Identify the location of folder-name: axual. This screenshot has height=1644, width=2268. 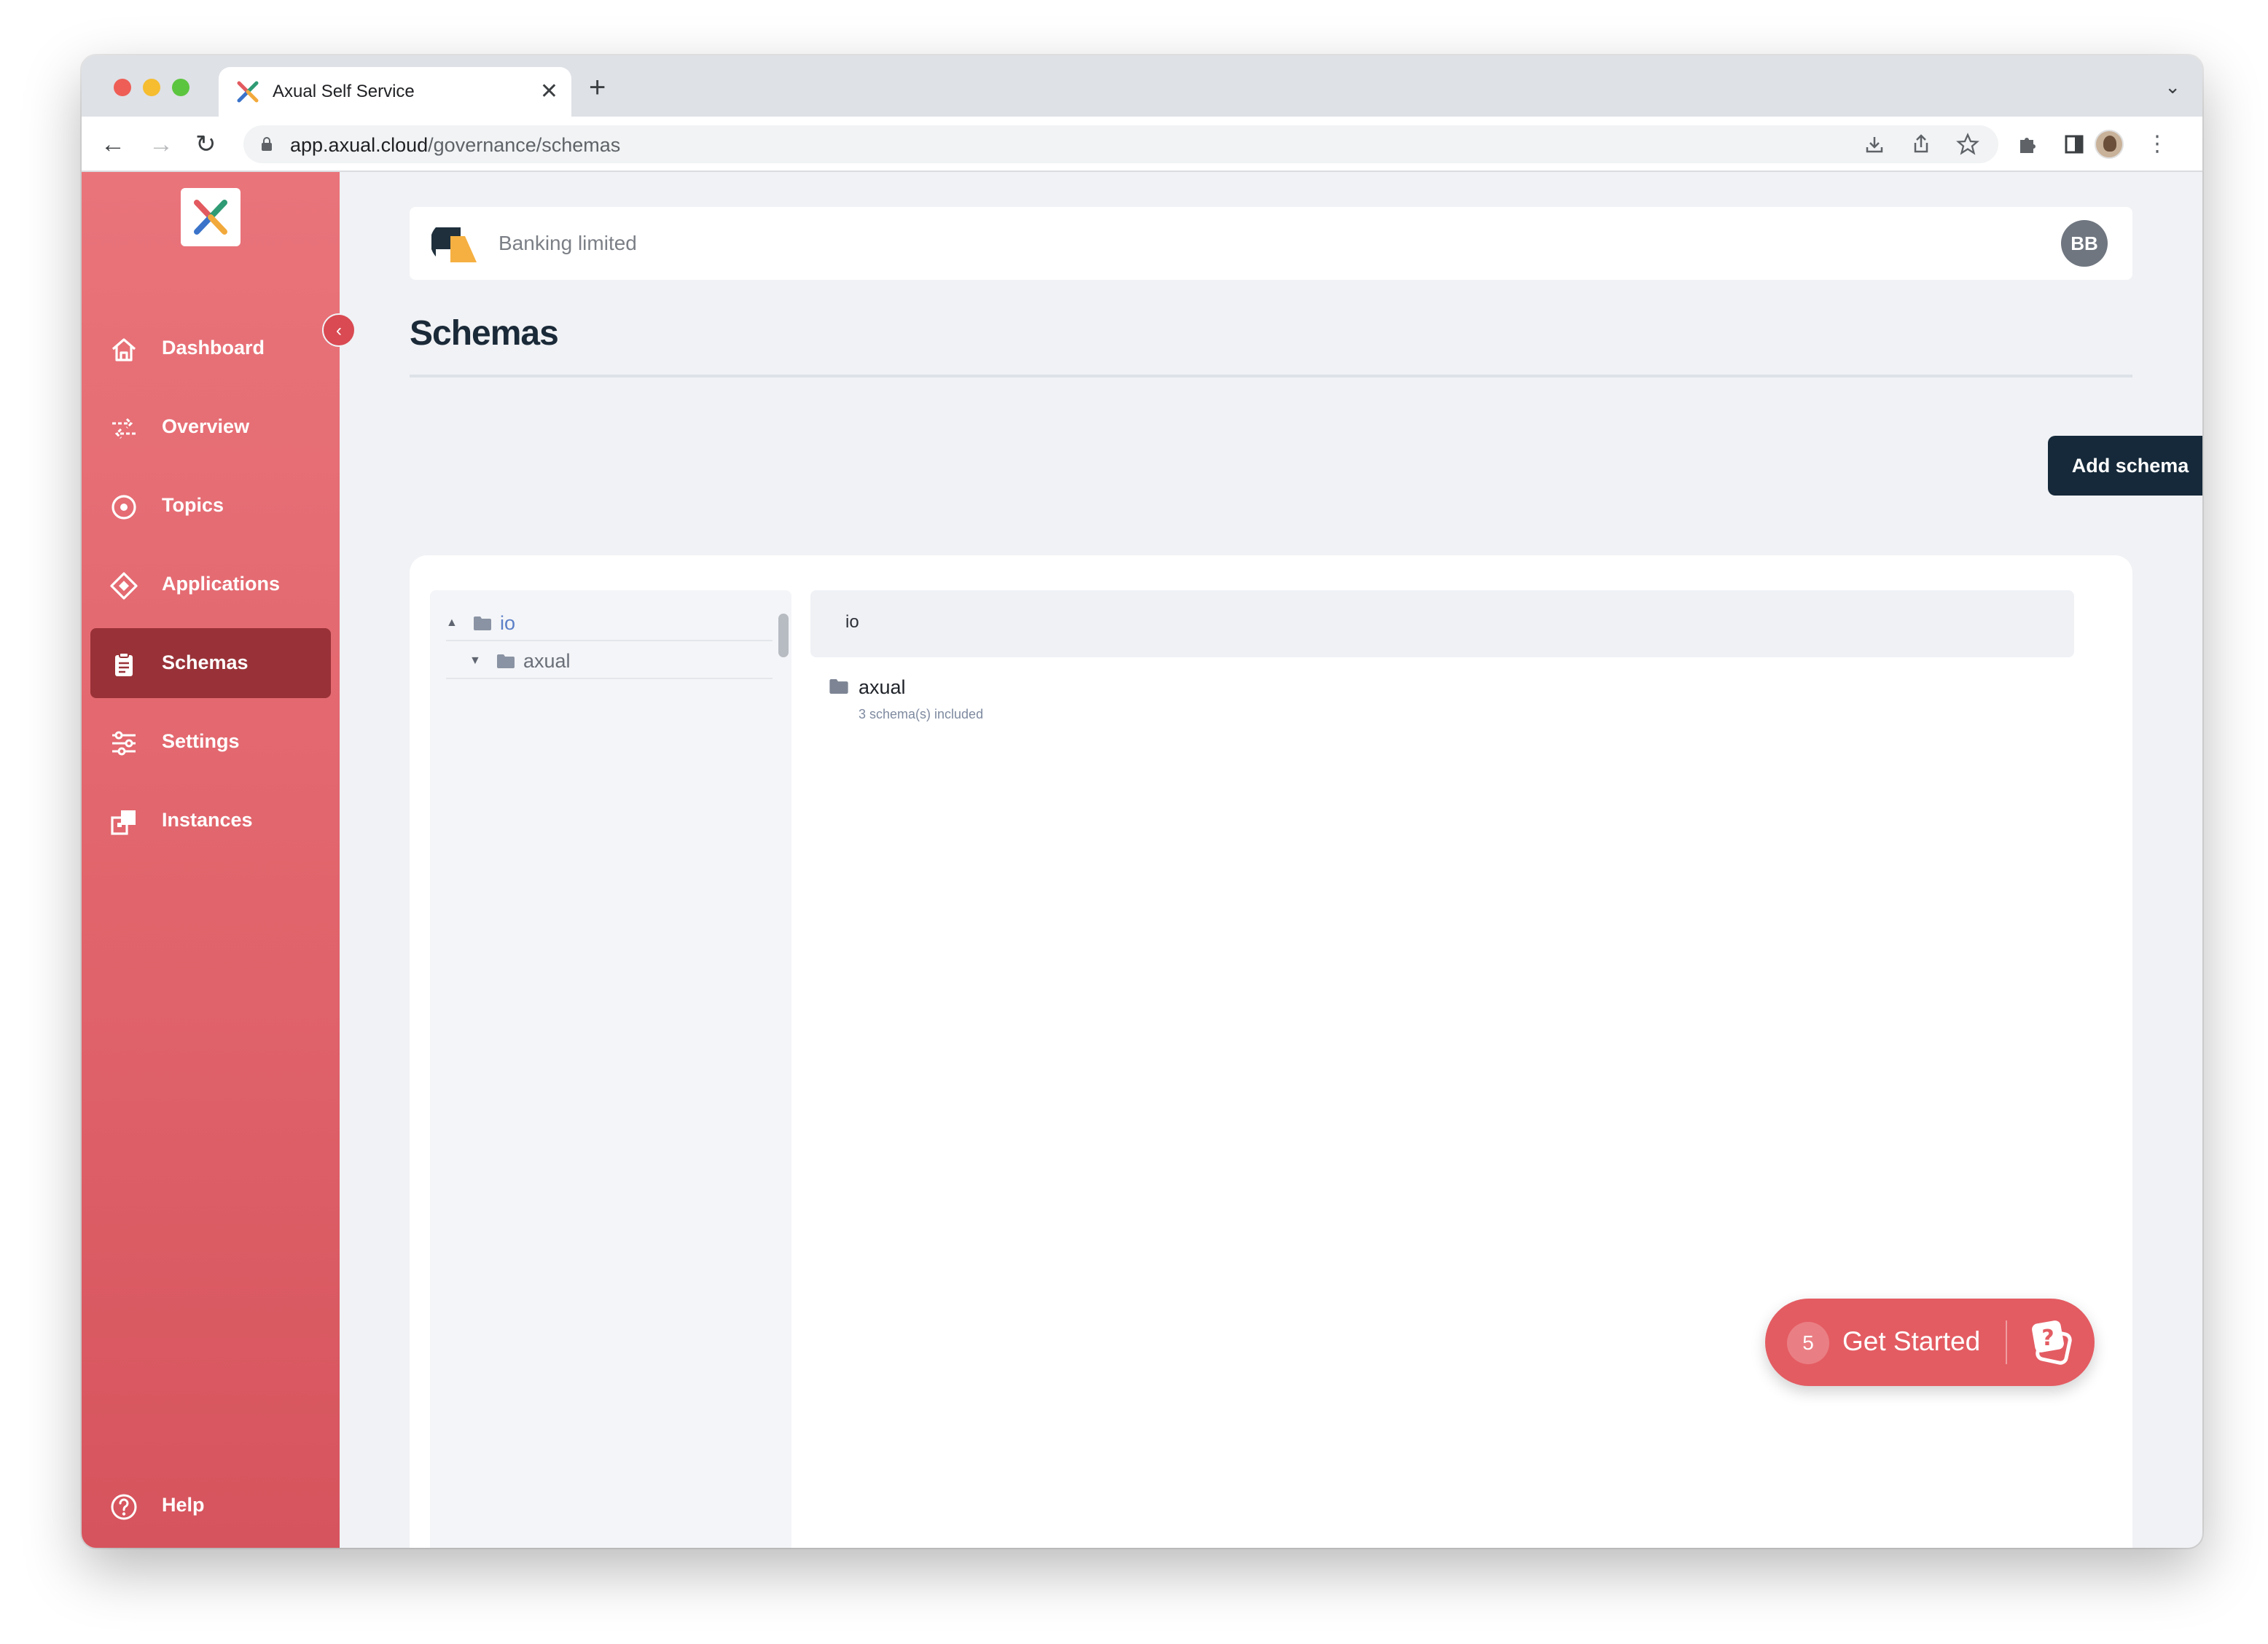
(883, 687).